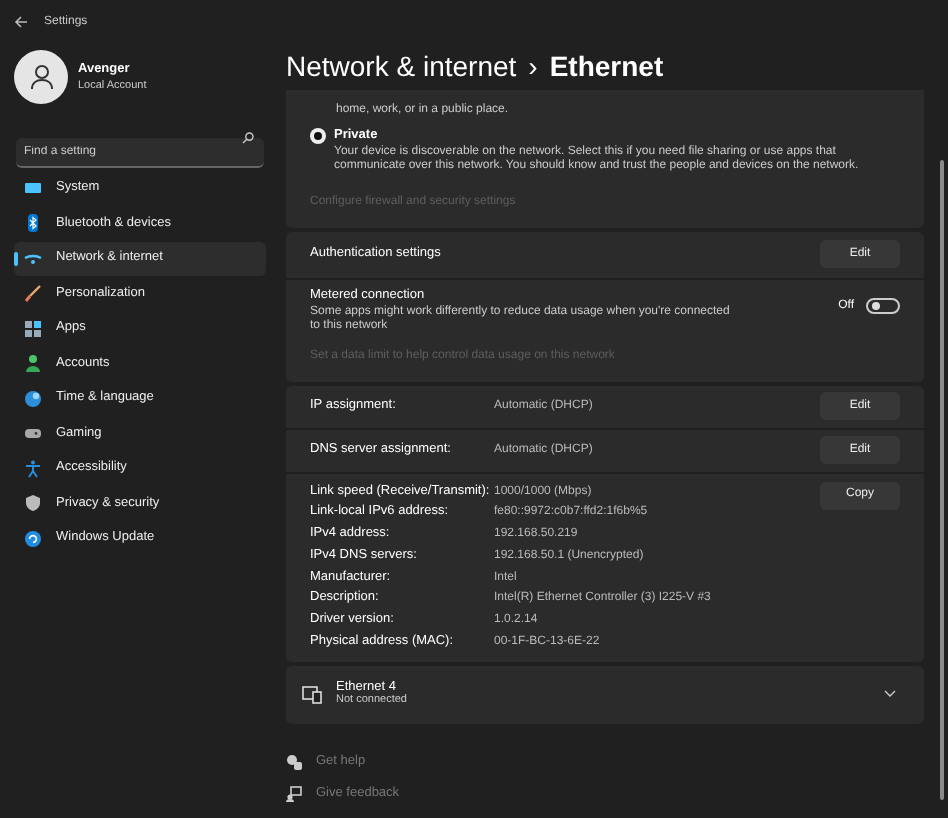  What do you see at coordinates (33, 293) in the screenshot?
I see `brush-icon` at bounding box center [33, 293].